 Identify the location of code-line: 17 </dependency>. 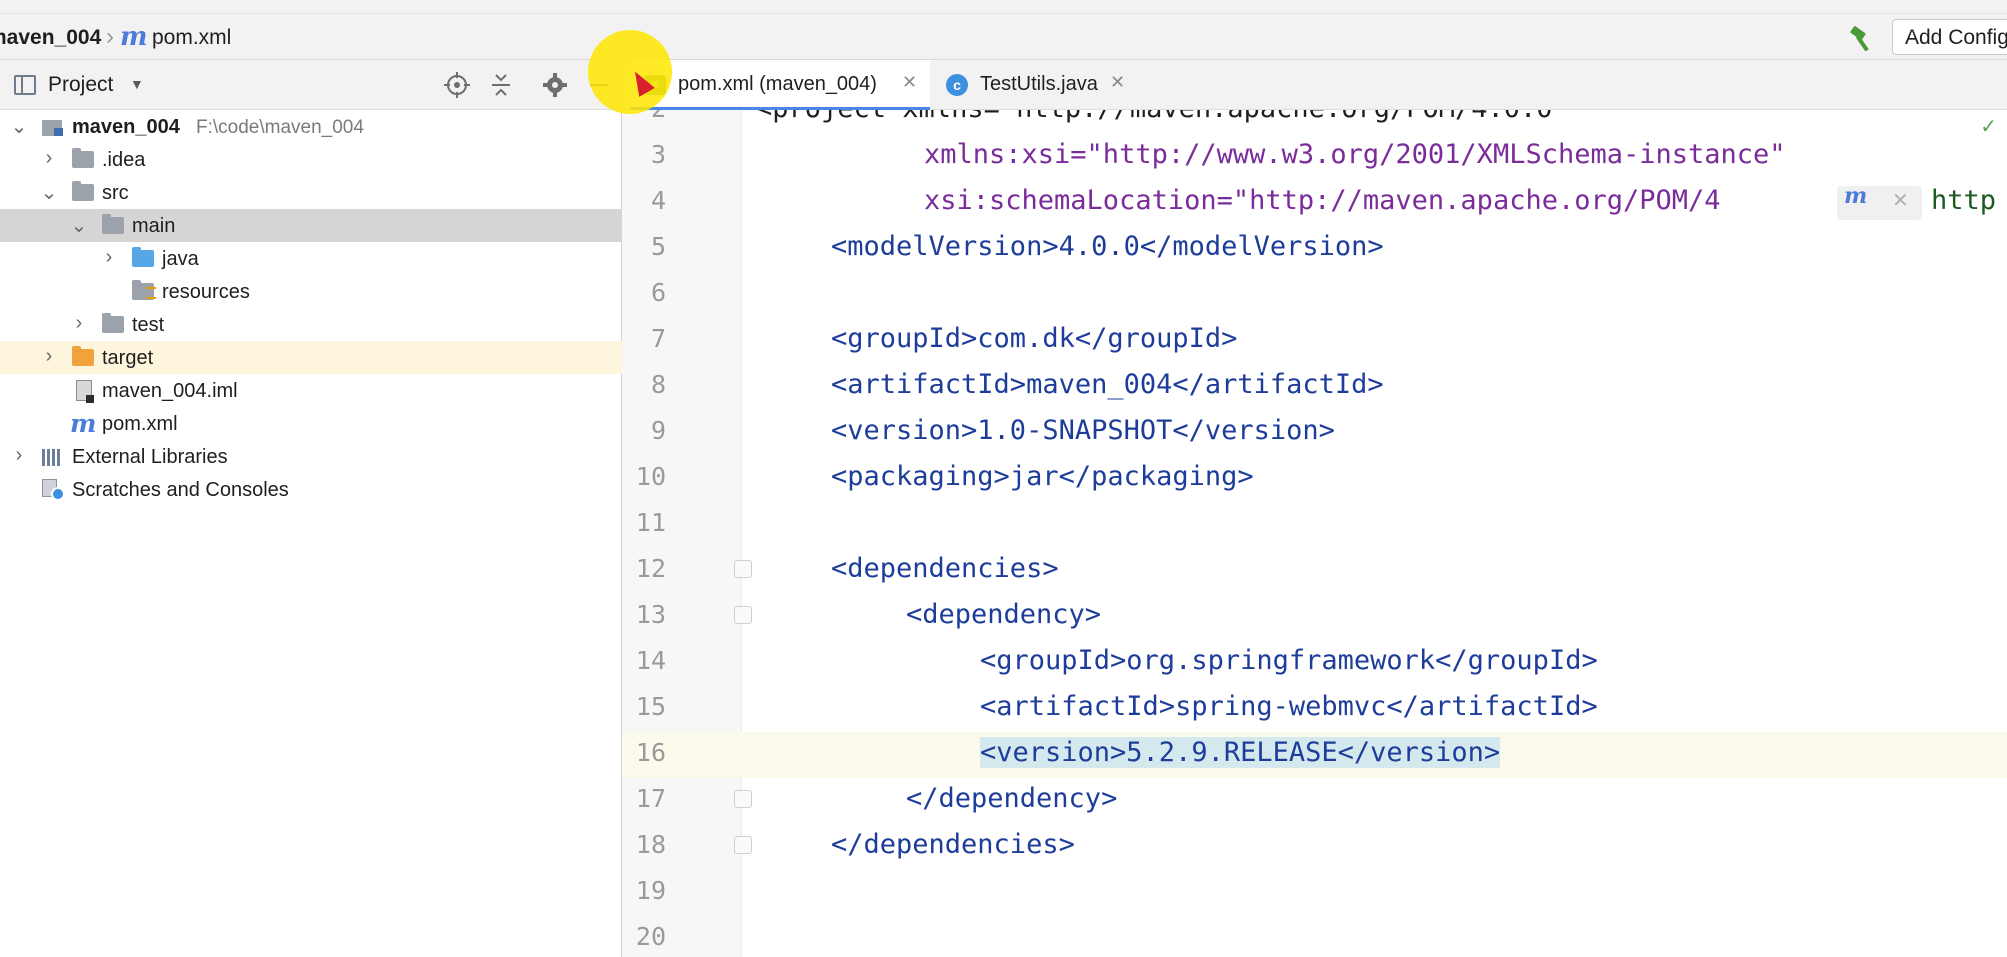
(1314, 801).